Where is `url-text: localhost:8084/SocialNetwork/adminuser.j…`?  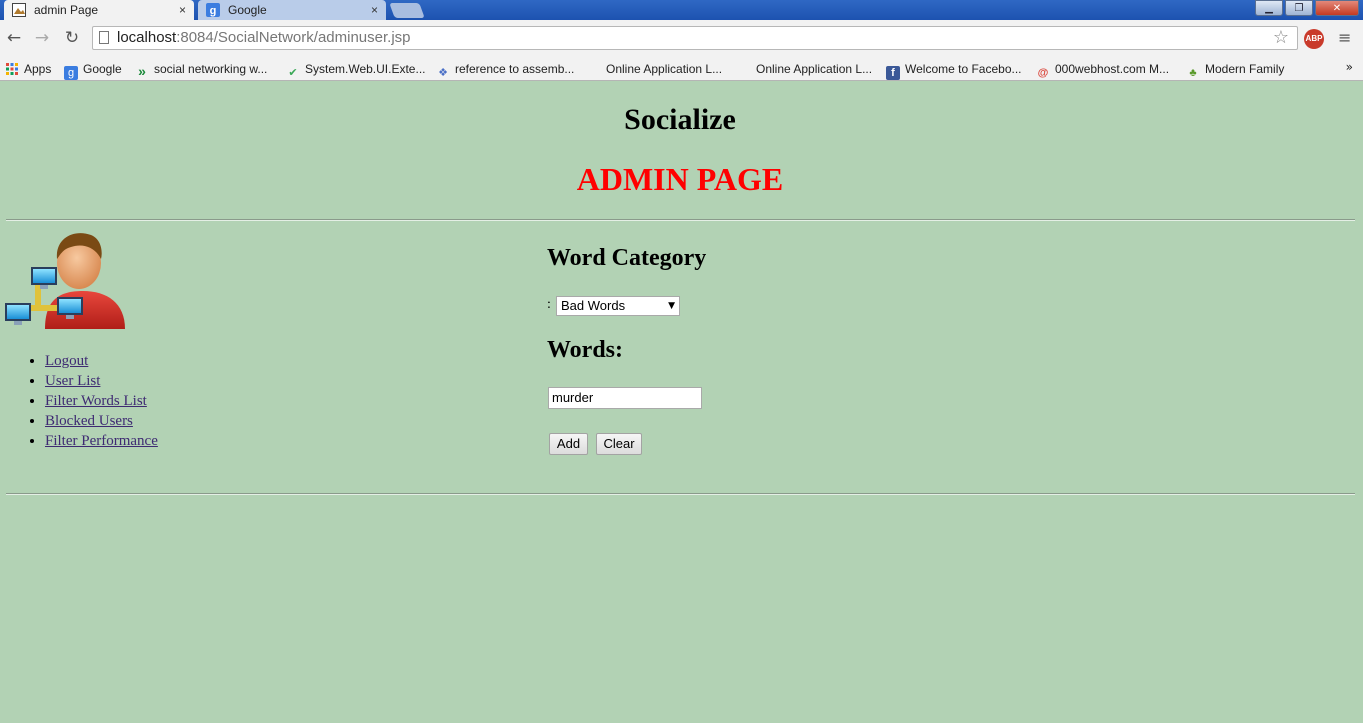 url-text: localhost:8084/SocialNetwork/adminuser.j… is located at coordinates (264, 38).